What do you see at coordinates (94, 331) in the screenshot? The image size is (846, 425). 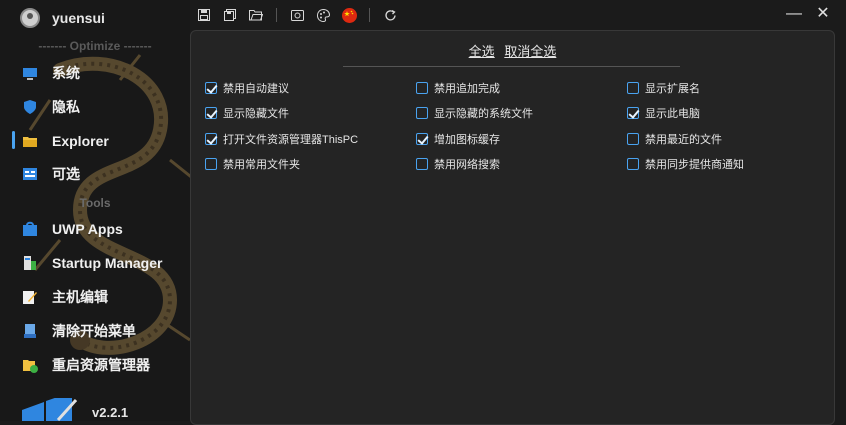 I see `sidebar-item-label: 清除开始菜单` at bounding box center [94, 331].